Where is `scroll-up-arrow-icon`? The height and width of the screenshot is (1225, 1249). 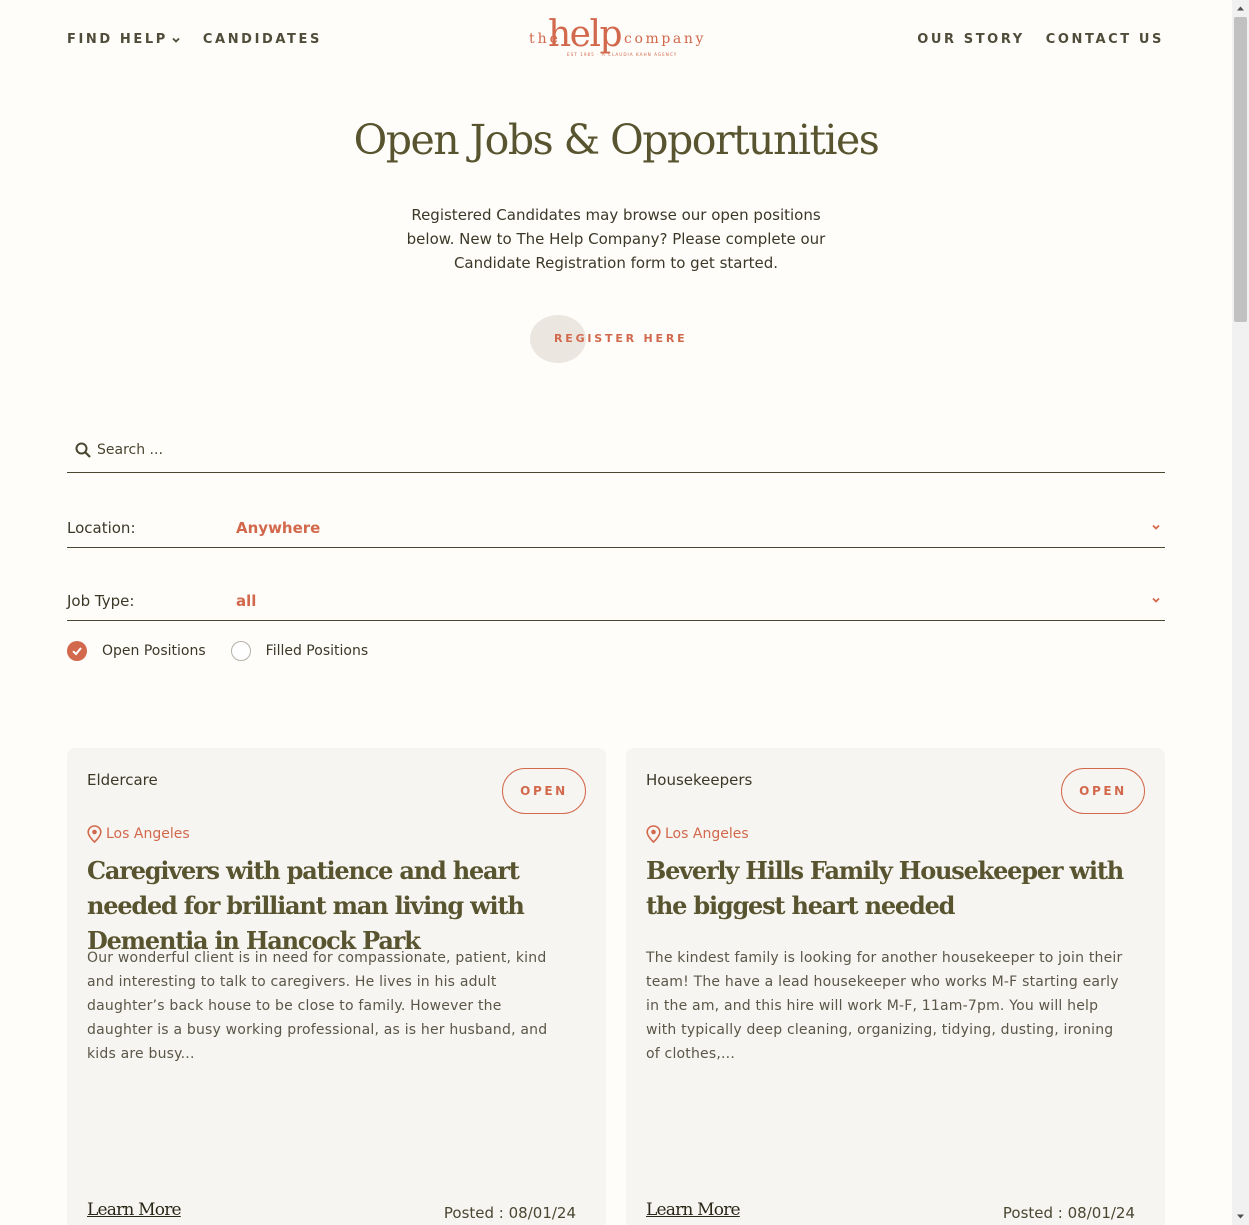 scroll-up-arrow-icon is located at coordinates (1240, 8).